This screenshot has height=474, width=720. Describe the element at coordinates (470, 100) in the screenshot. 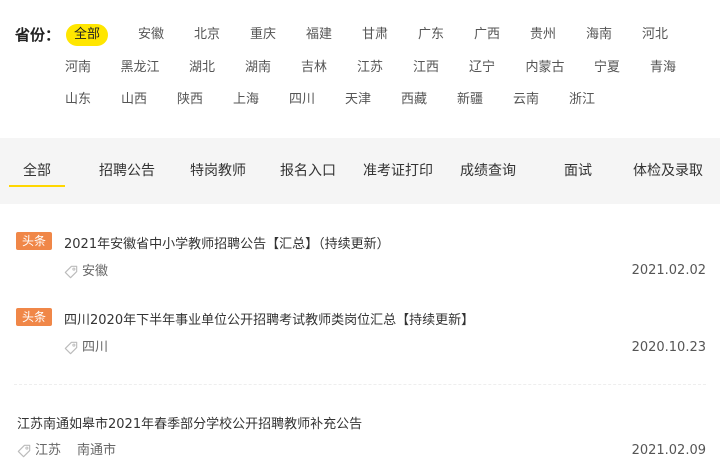

I see `province-xinjiang: 新疆` at that location.